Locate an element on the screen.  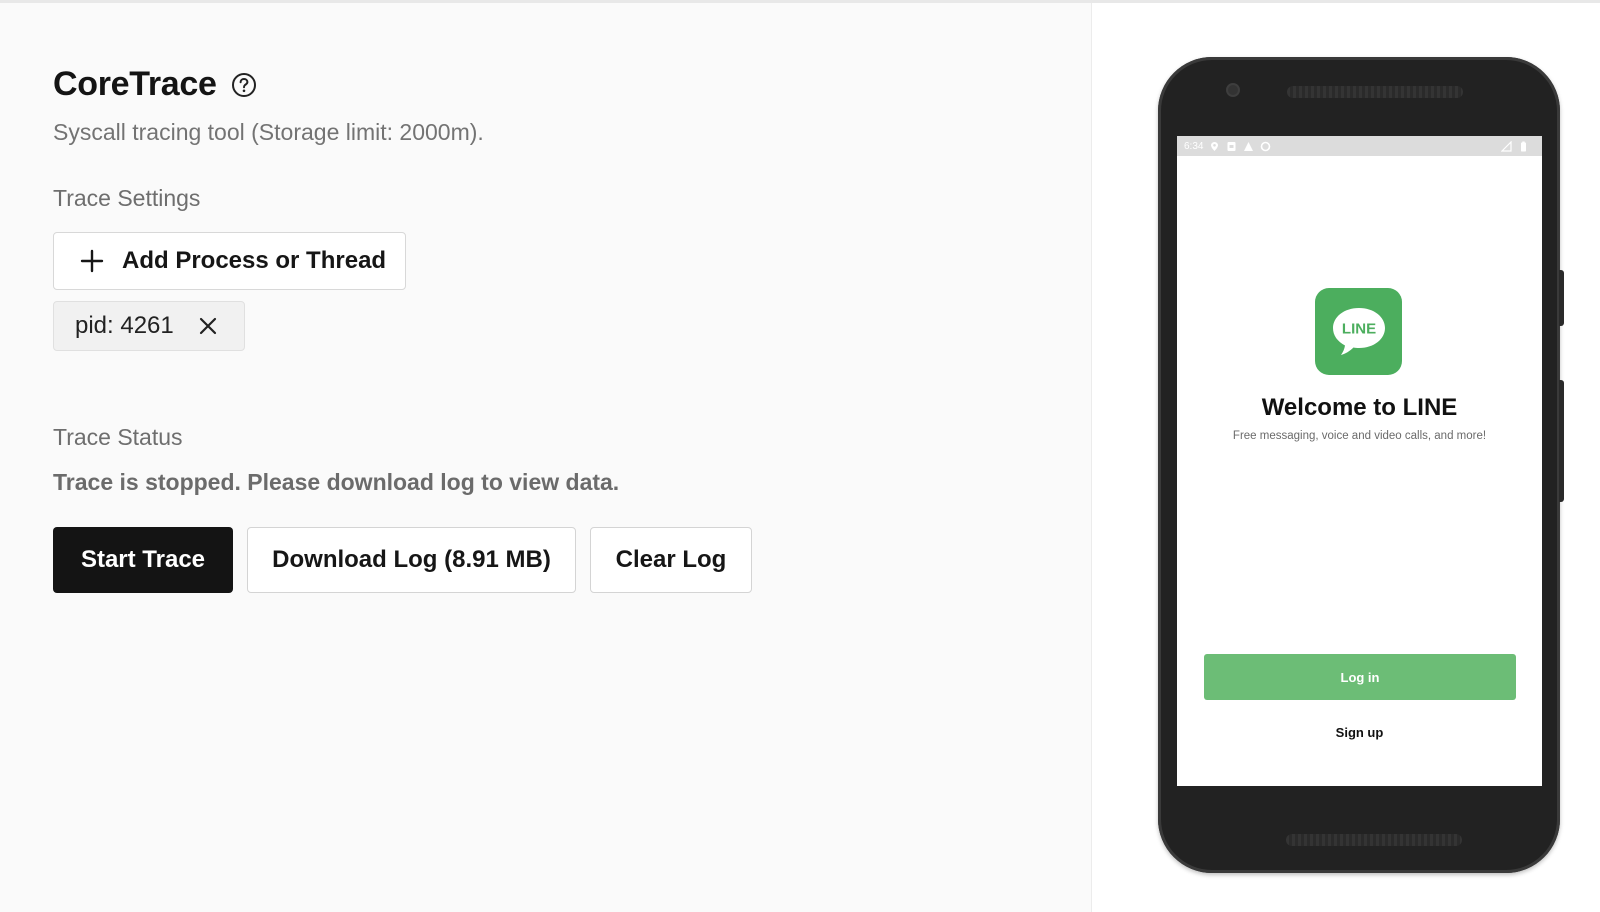
welcome-heading: Welcome to LINE is located at coordinates (1359, 407).